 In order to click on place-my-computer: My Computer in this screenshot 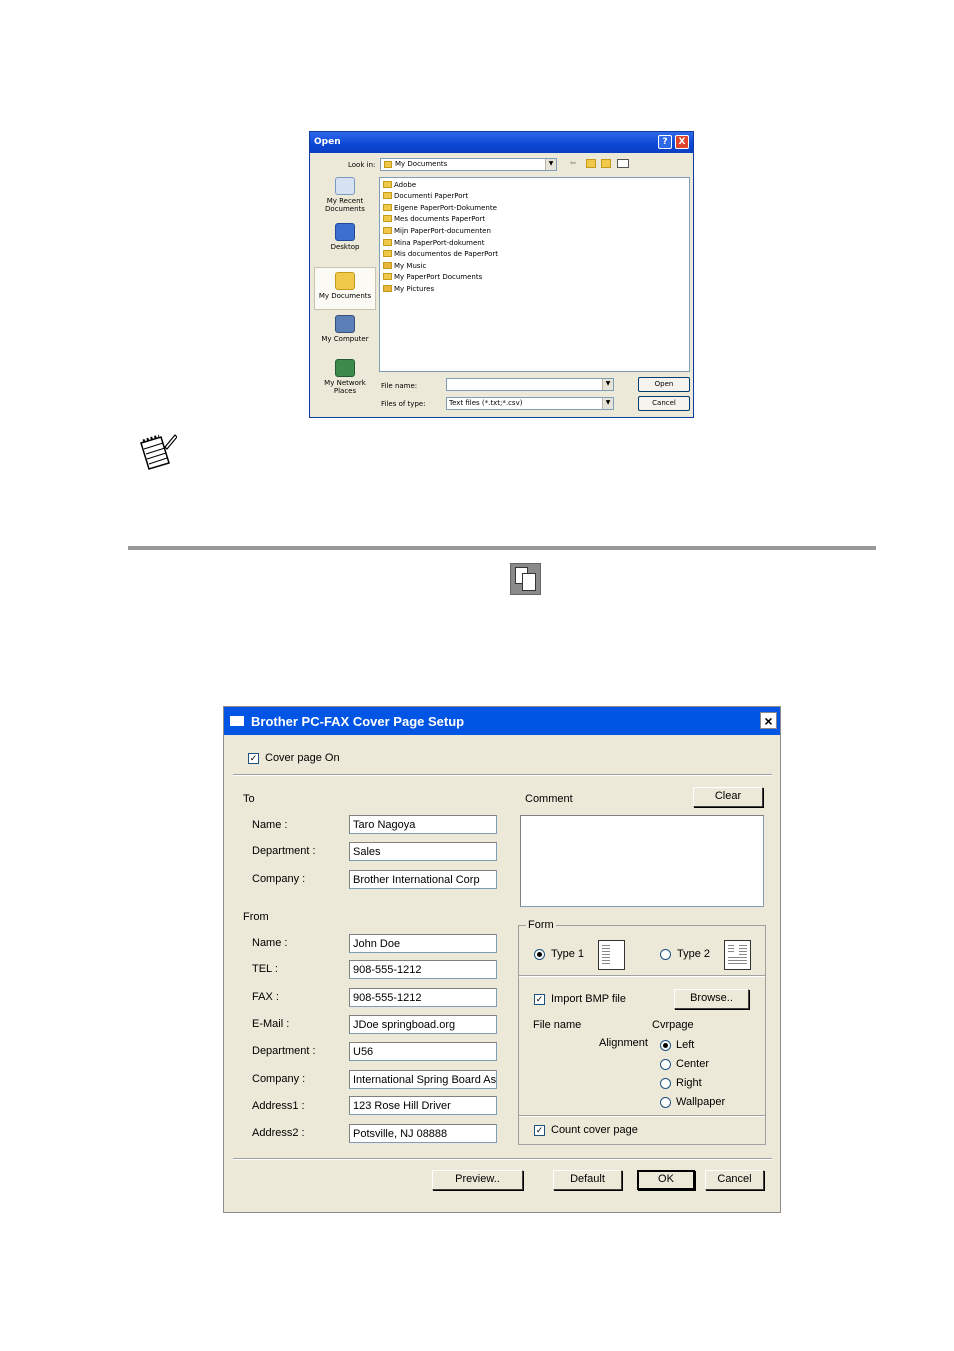, I will do `click(345, 329)`.